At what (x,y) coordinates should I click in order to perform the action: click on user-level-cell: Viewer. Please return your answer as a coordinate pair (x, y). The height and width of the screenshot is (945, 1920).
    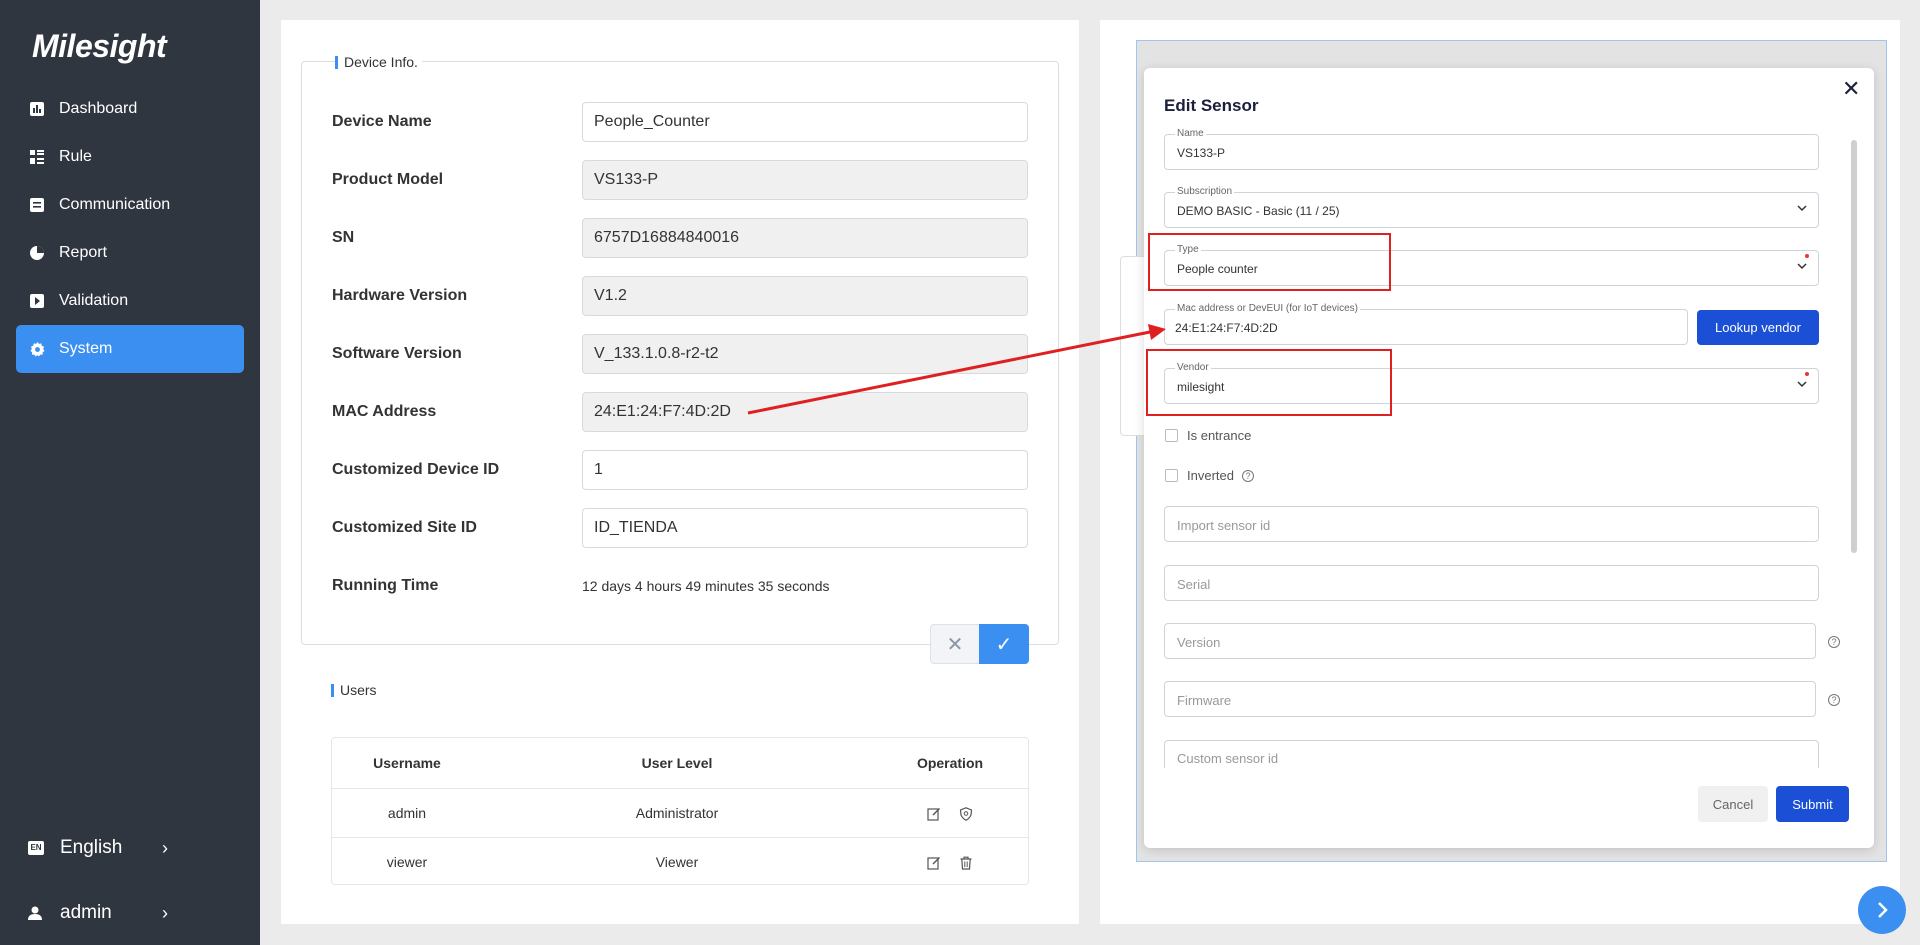
    Looking at the image, I should click on (677, 861).